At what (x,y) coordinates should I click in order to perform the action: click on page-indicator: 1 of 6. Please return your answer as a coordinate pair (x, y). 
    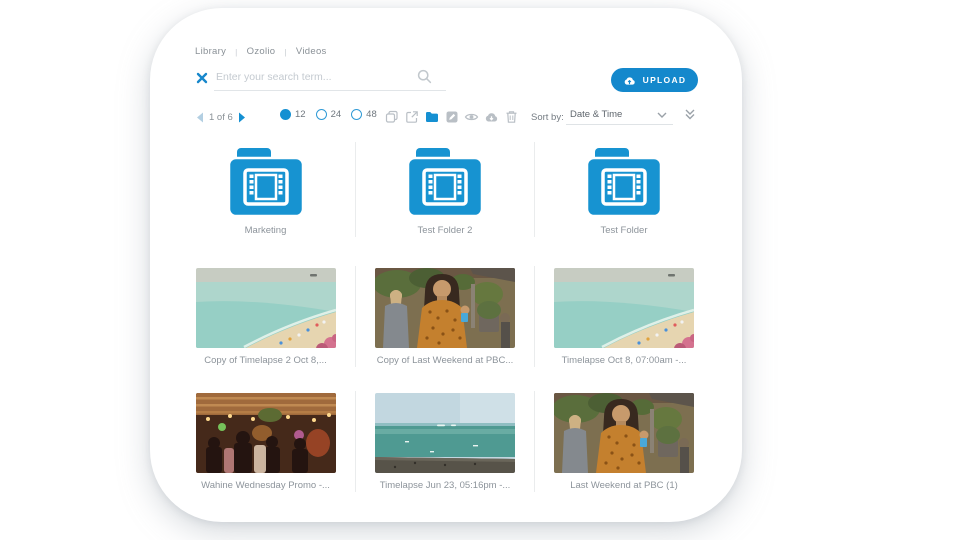
    Looking at the image, I should click on (221, 117).